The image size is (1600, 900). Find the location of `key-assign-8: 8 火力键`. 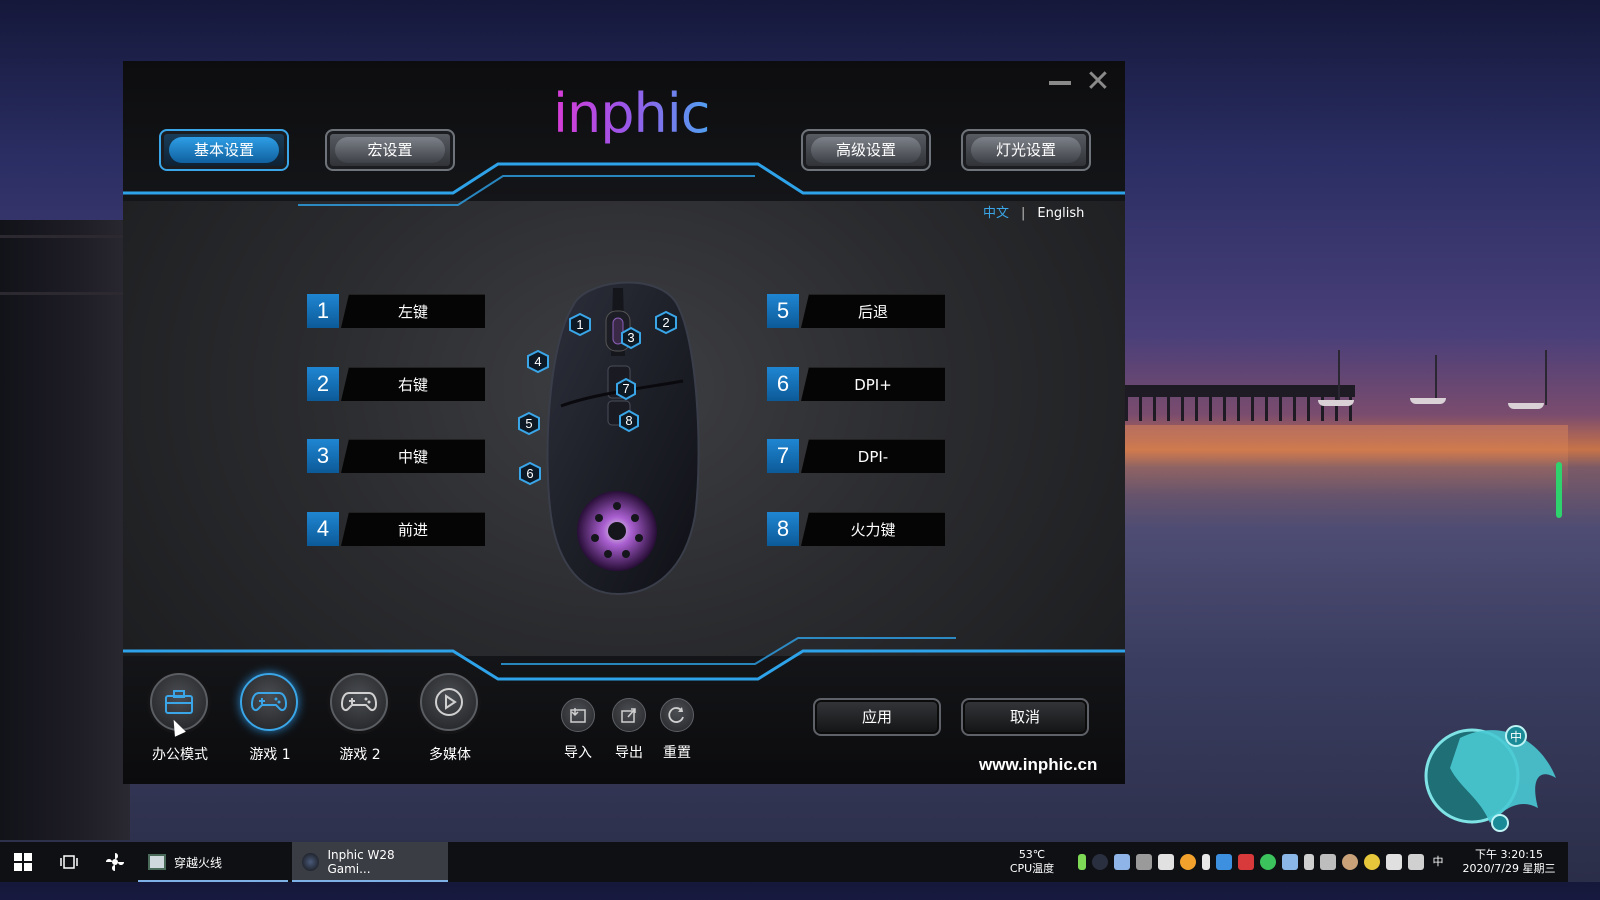

key-assign-8: 8 火力键 is located at coordinates (856, 529).